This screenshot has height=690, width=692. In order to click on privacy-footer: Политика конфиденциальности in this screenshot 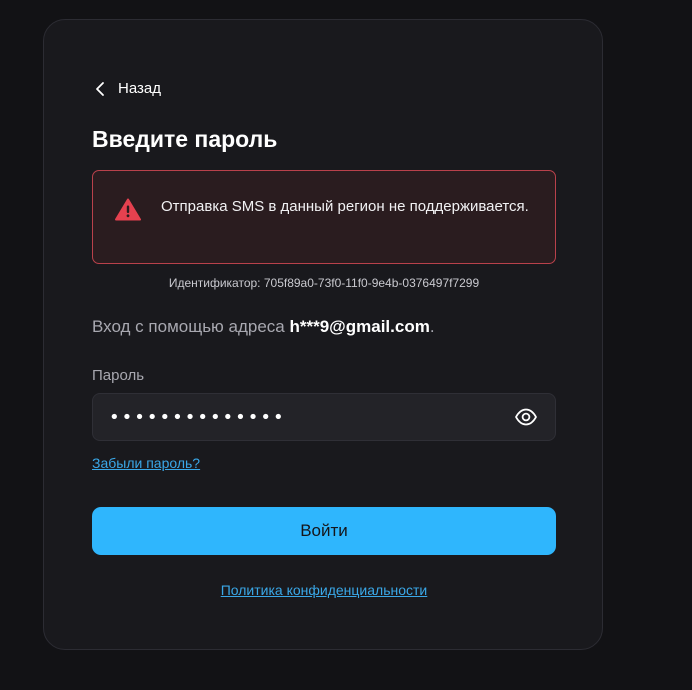, I will do `click(324, 590)`.